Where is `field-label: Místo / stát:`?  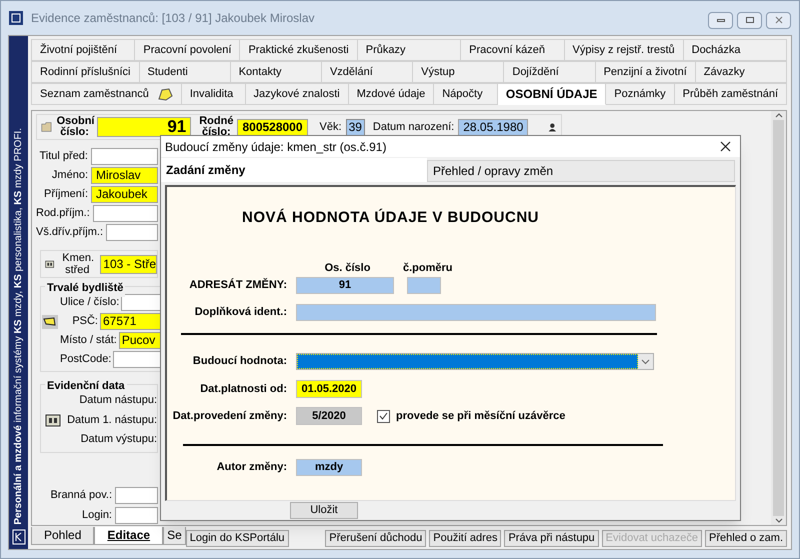 field-label: Místo / stát: is located at coordinates (88, 340).